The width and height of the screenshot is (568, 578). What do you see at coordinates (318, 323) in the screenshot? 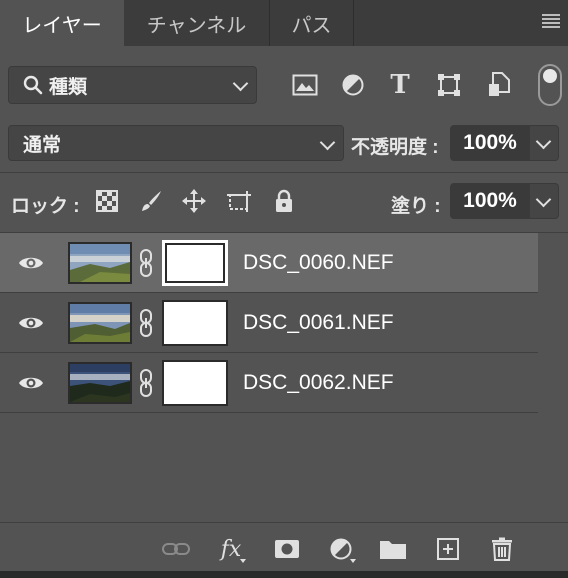
I see `layer-name: DSC_0061.NEF` at bounding box center [318, 323].